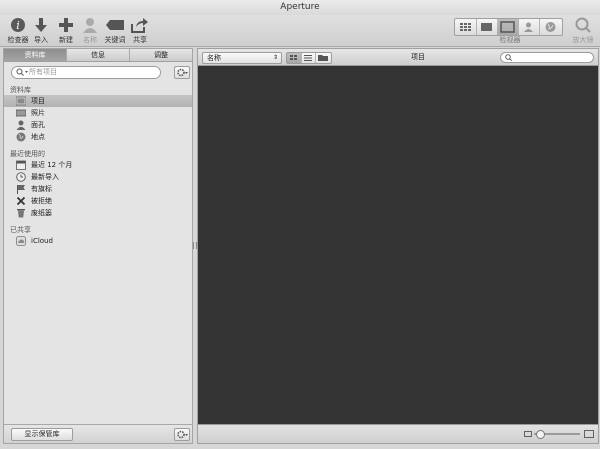 The height and width of the screenshot is (449, 600). Describe the element at coordinates (140, 40) in the screenshot. I see `share-label: 共享` at that location.